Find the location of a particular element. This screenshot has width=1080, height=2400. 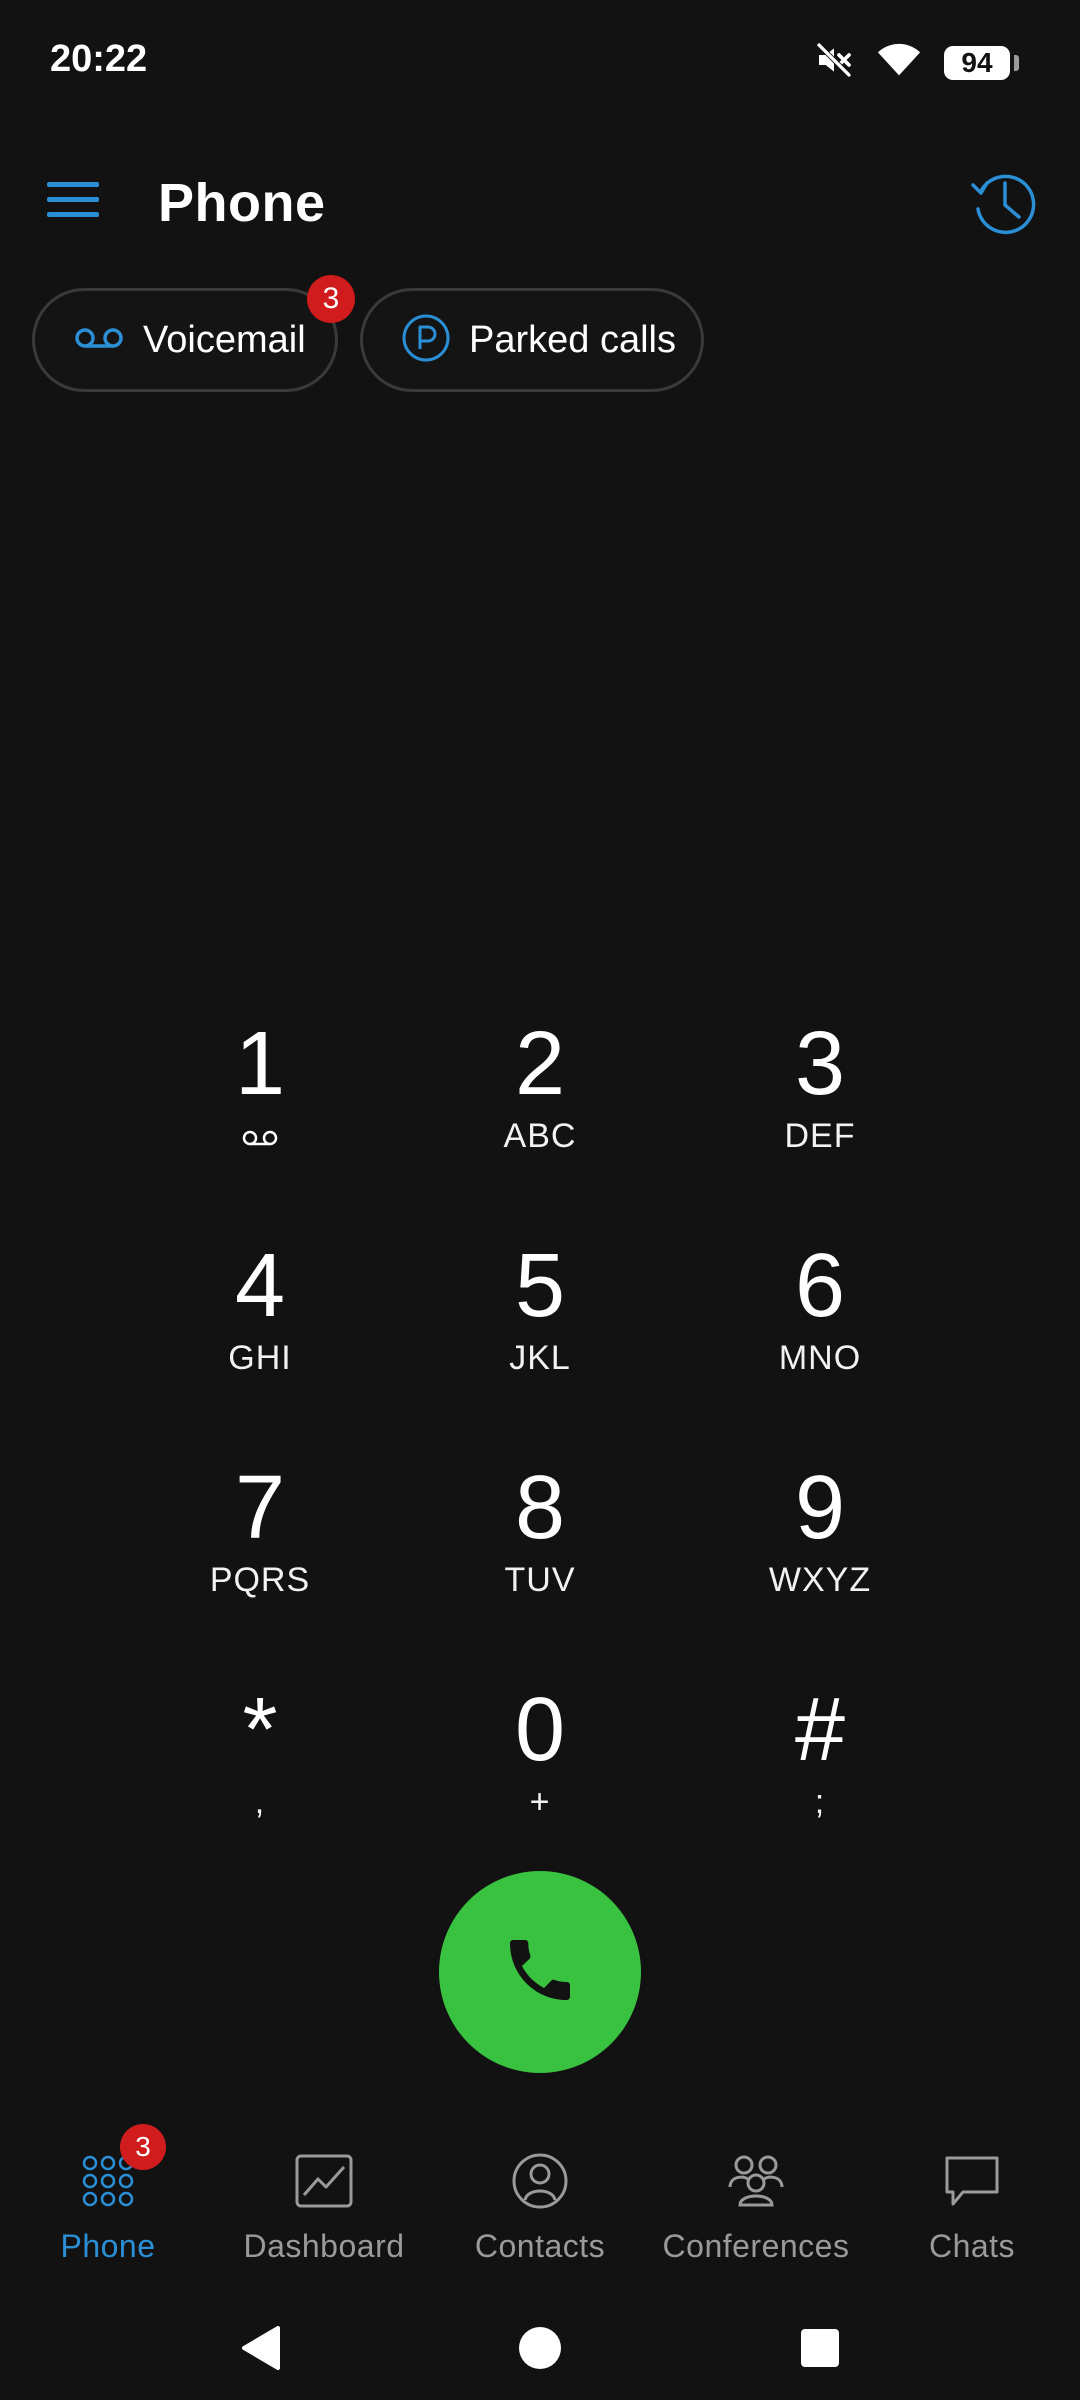

key-letters: PQRS is located at coordinates (260, 1580).